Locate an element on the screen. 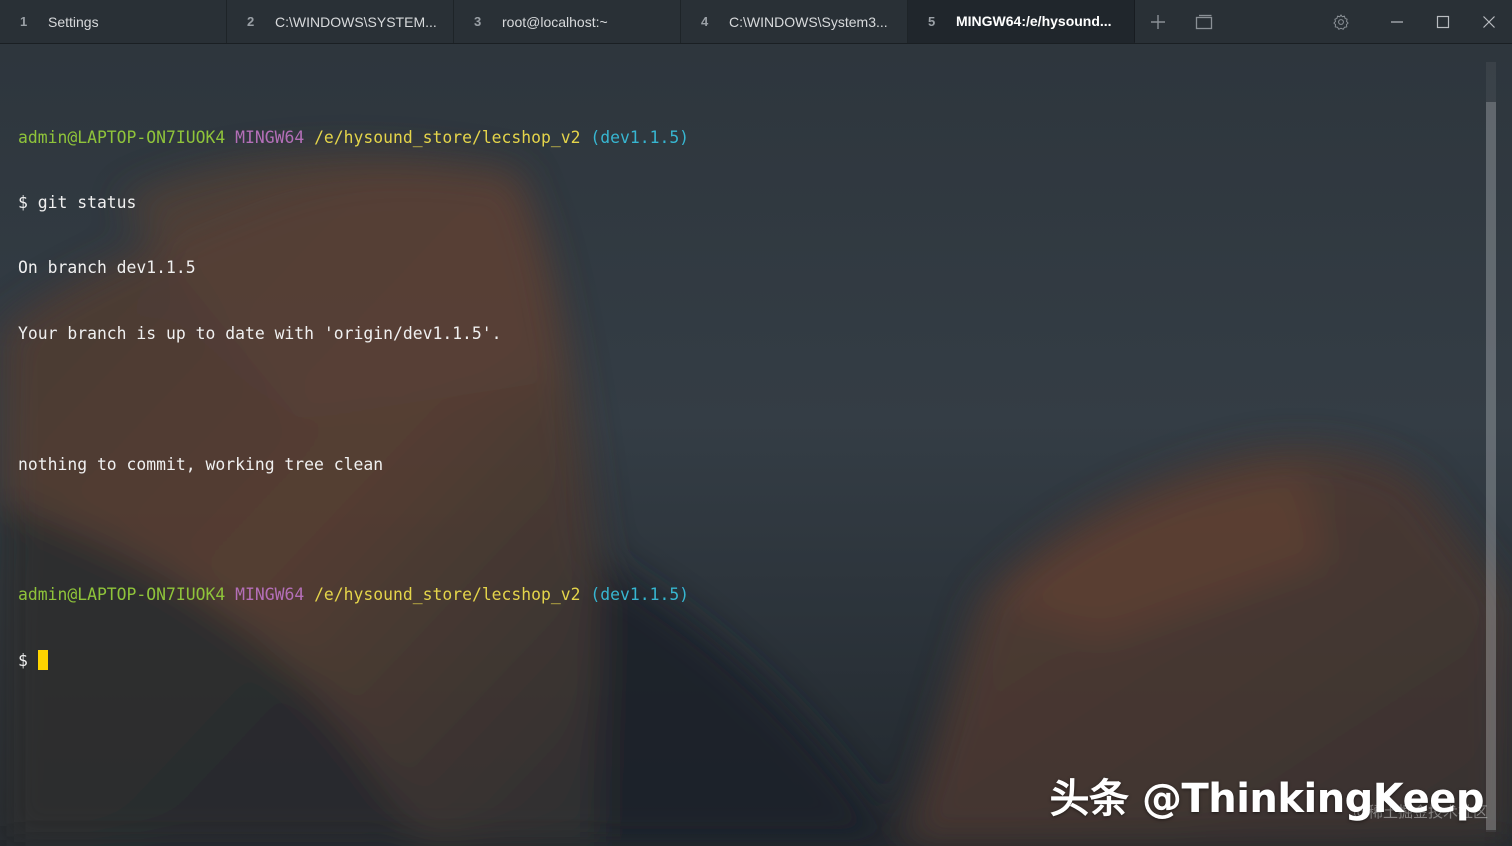  minimize-button is located at coordinates (1397, 22).